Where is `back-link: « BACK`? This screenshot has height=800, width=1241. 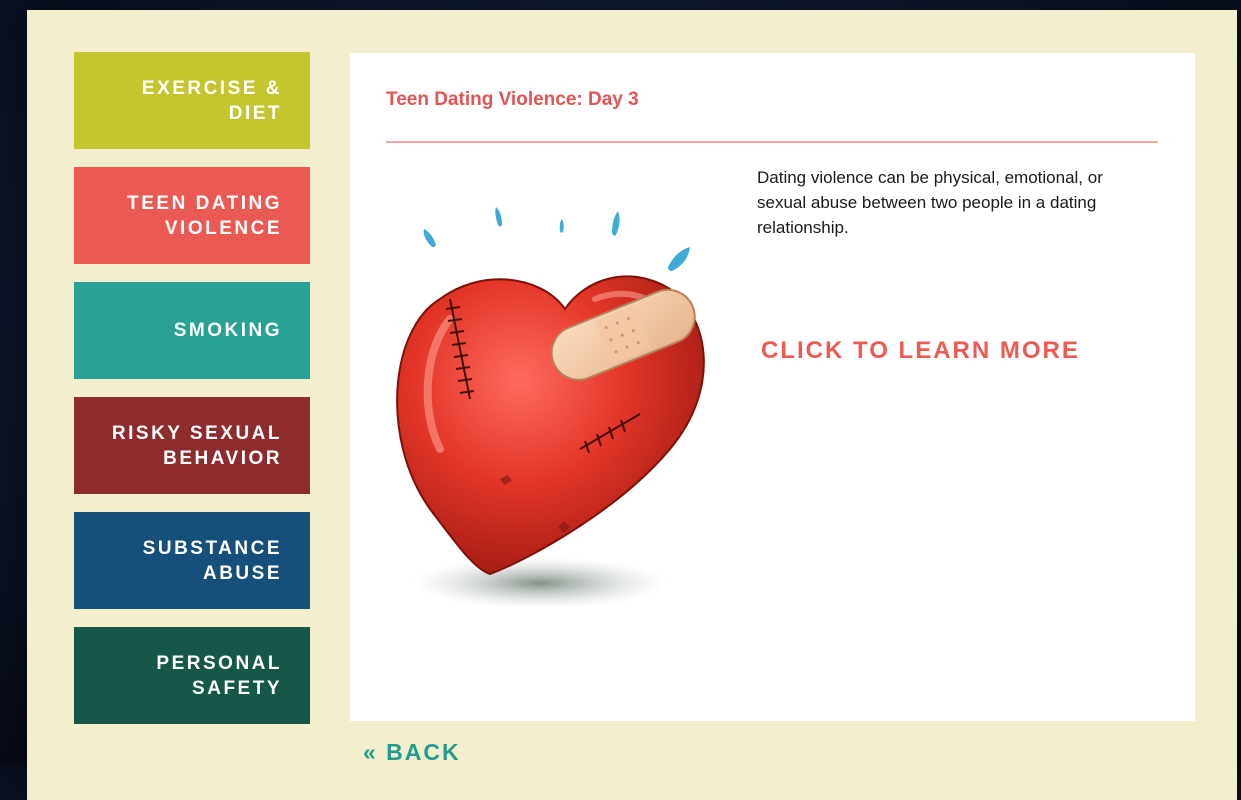
back-link: « BACK is located at coordinates (412, 752).